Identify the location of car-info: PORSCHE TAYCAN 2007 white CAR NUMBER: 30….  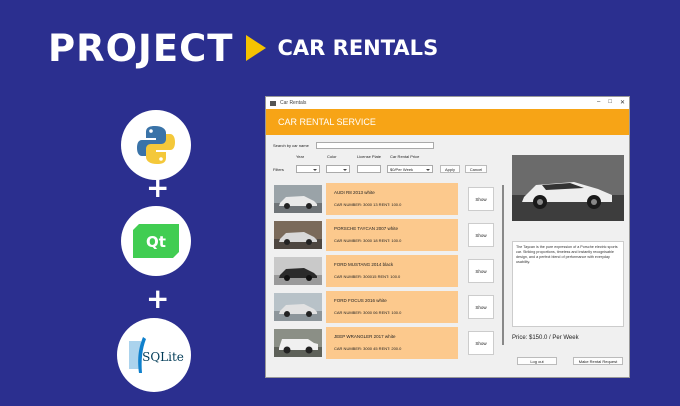
(392, 235).